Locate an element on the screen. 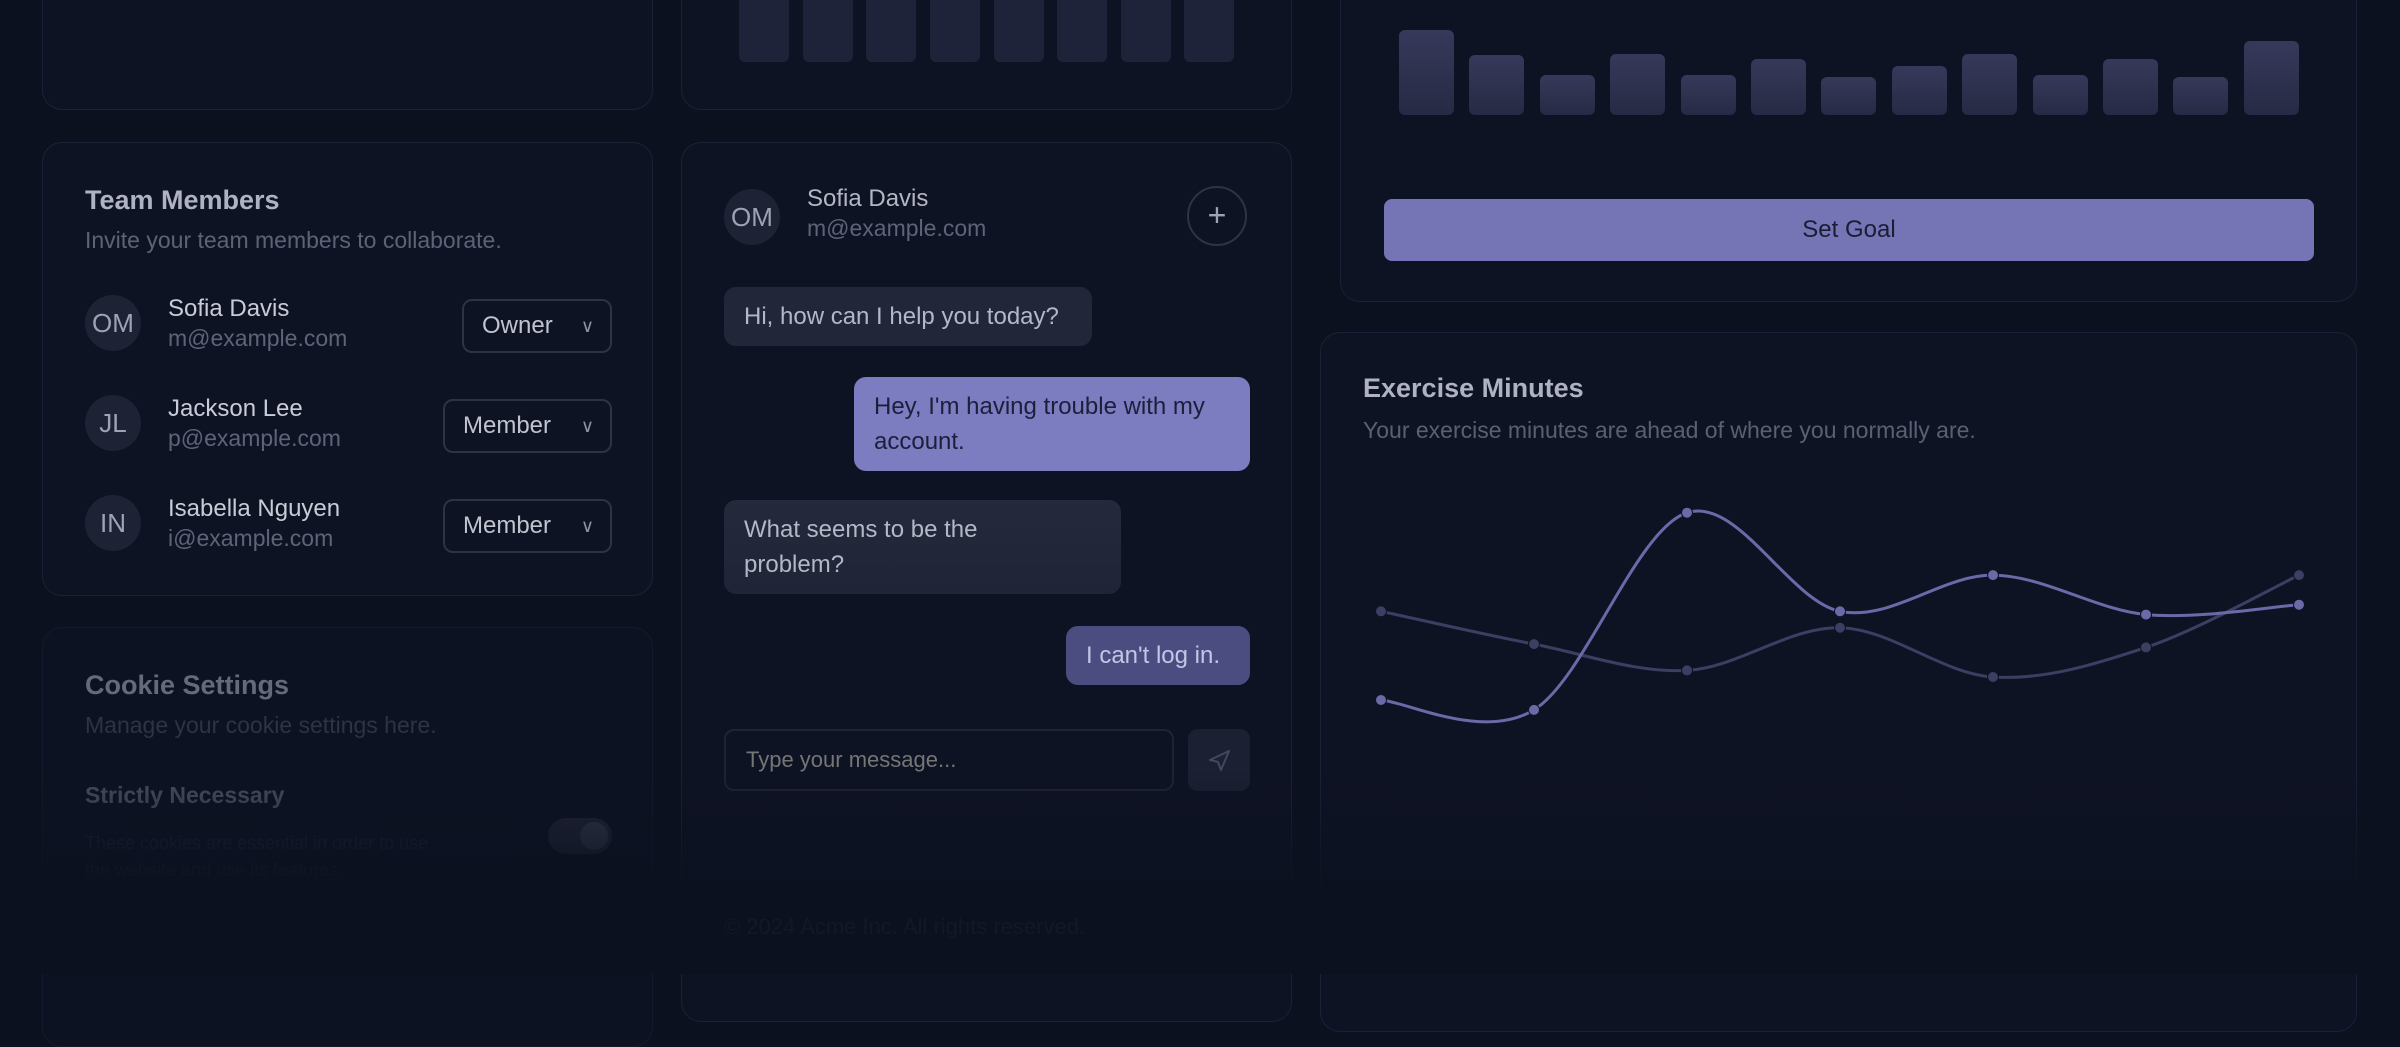  goal-card: Set Goal is located at coordinates (1848, 151).